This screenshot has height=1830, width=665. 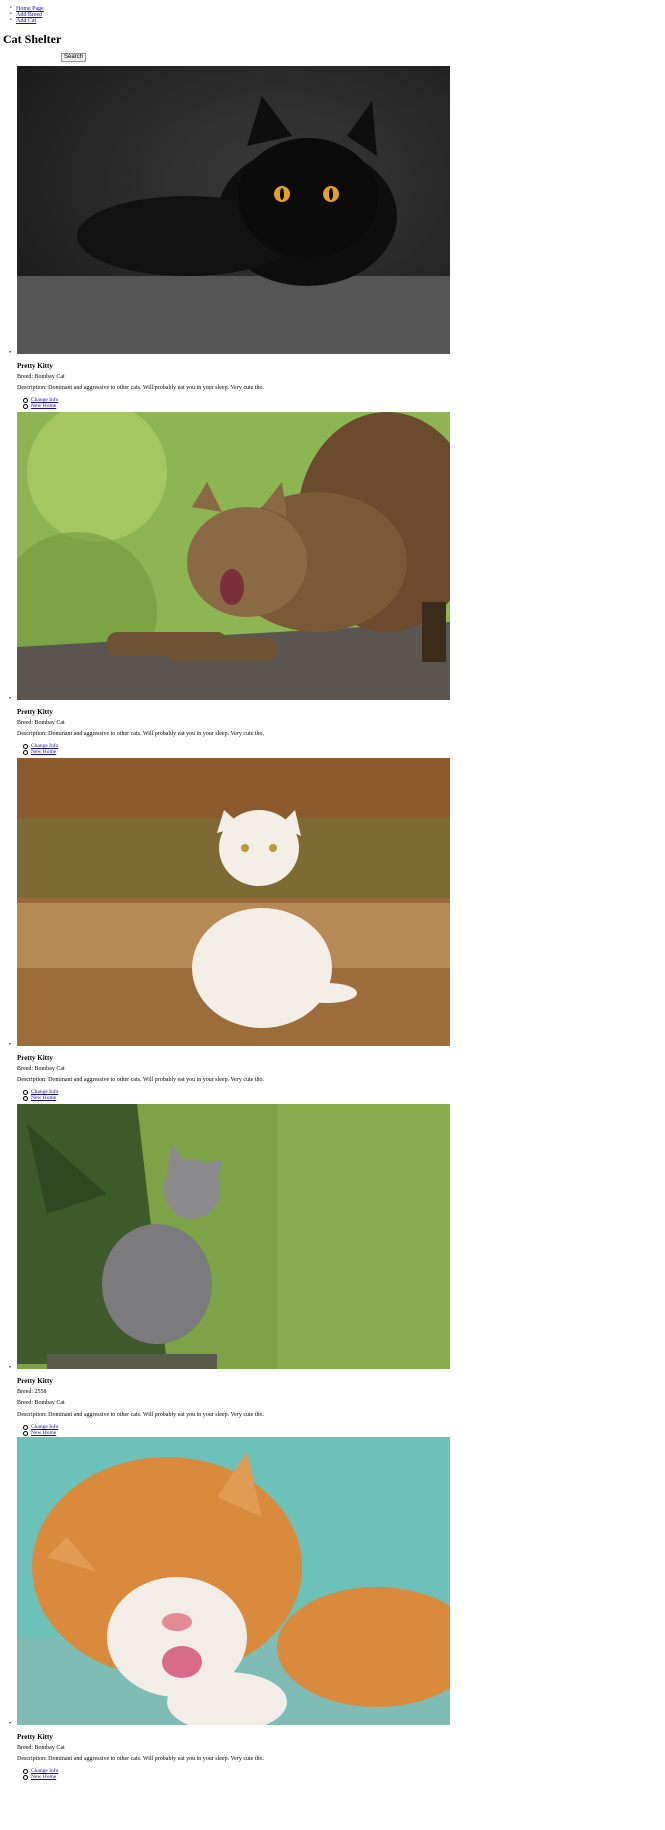 I want to click on search-input, so click(x=31, y=57).